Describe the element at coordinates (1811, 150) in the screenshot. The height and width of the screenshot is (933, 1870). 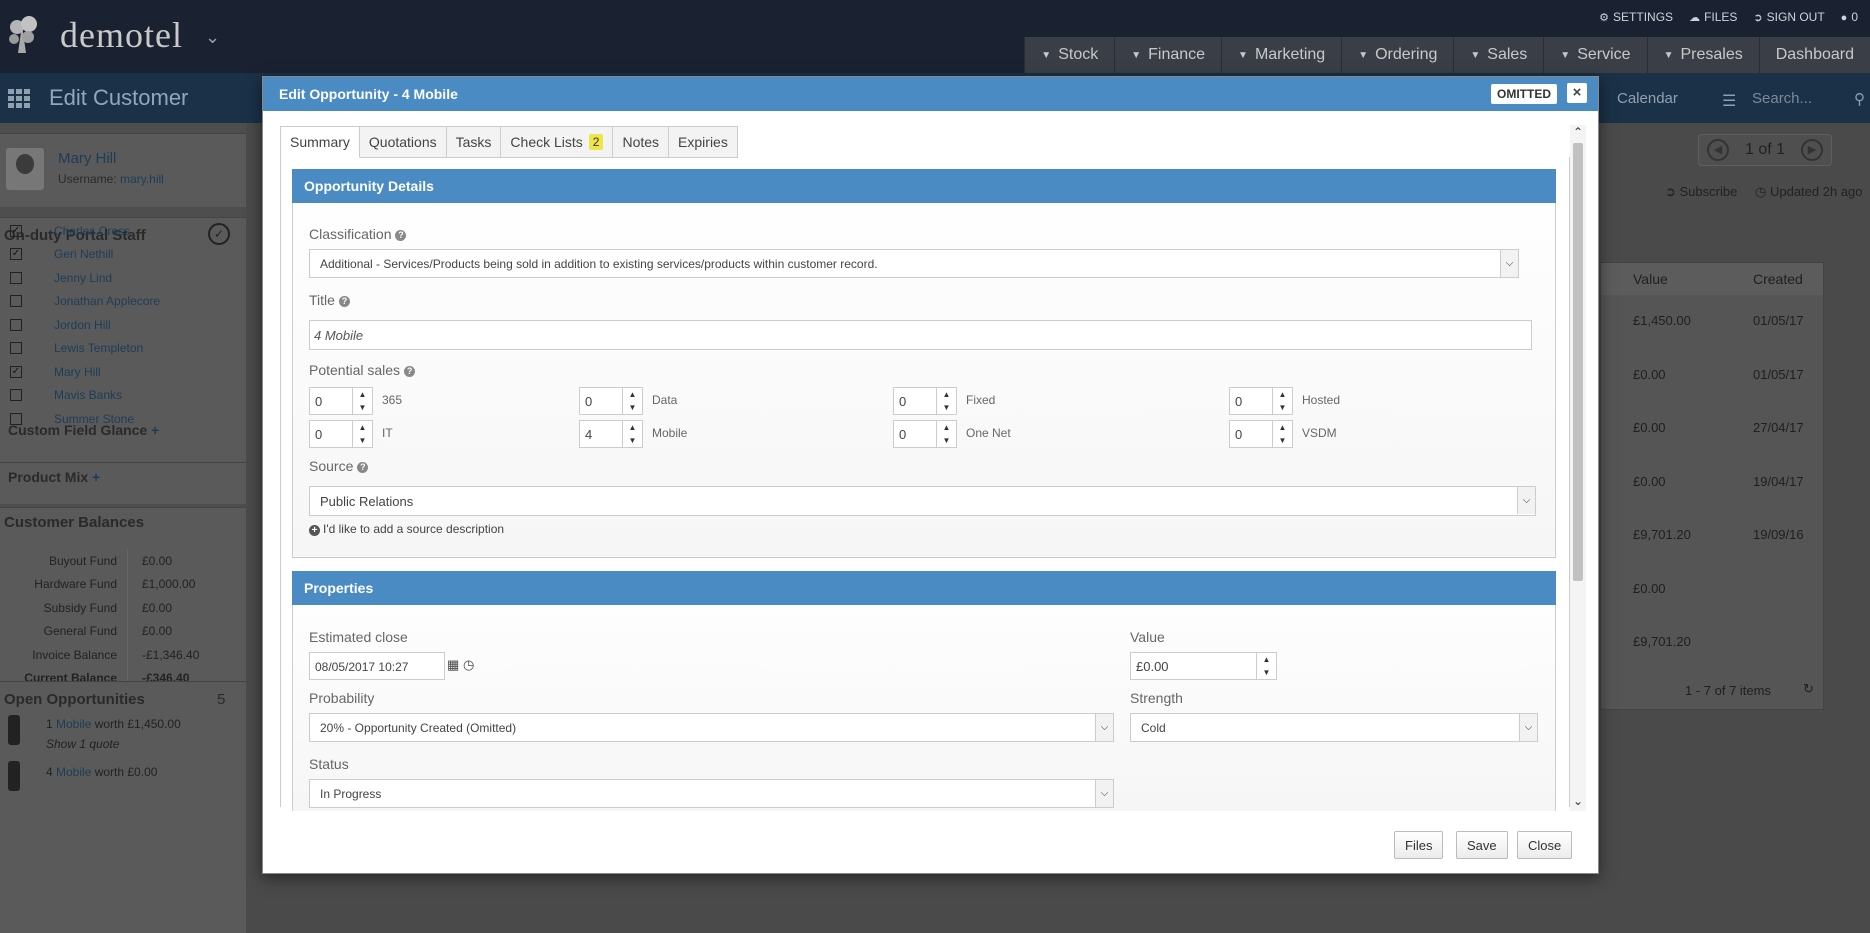
I see `next-page-icon: ▶` at that location.